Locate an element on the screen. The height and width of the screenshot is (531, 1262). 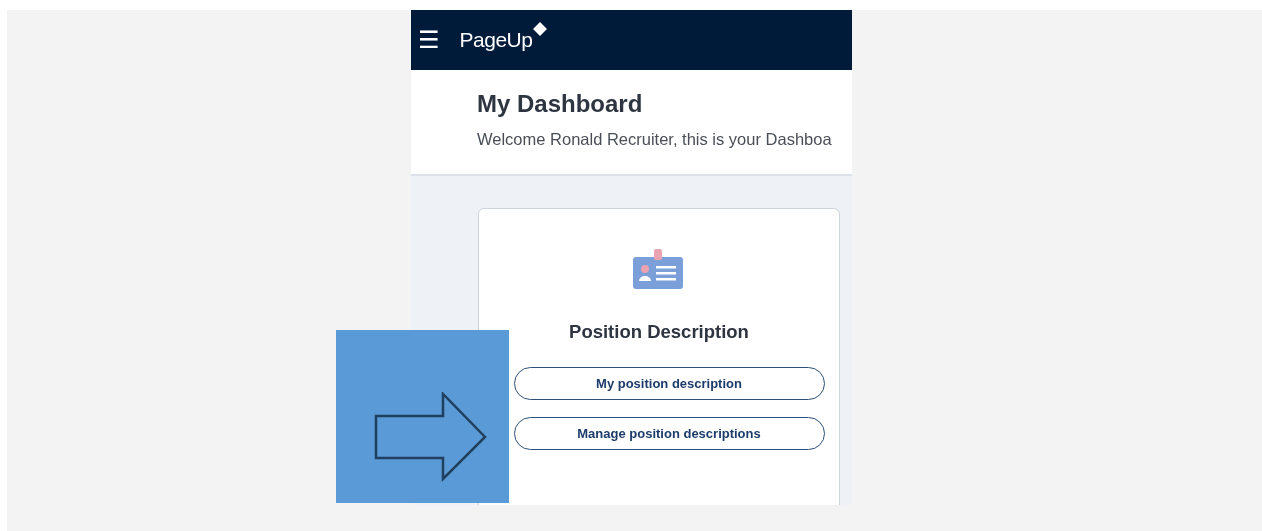
link-button: My position description is located at coordinates (669, 383).